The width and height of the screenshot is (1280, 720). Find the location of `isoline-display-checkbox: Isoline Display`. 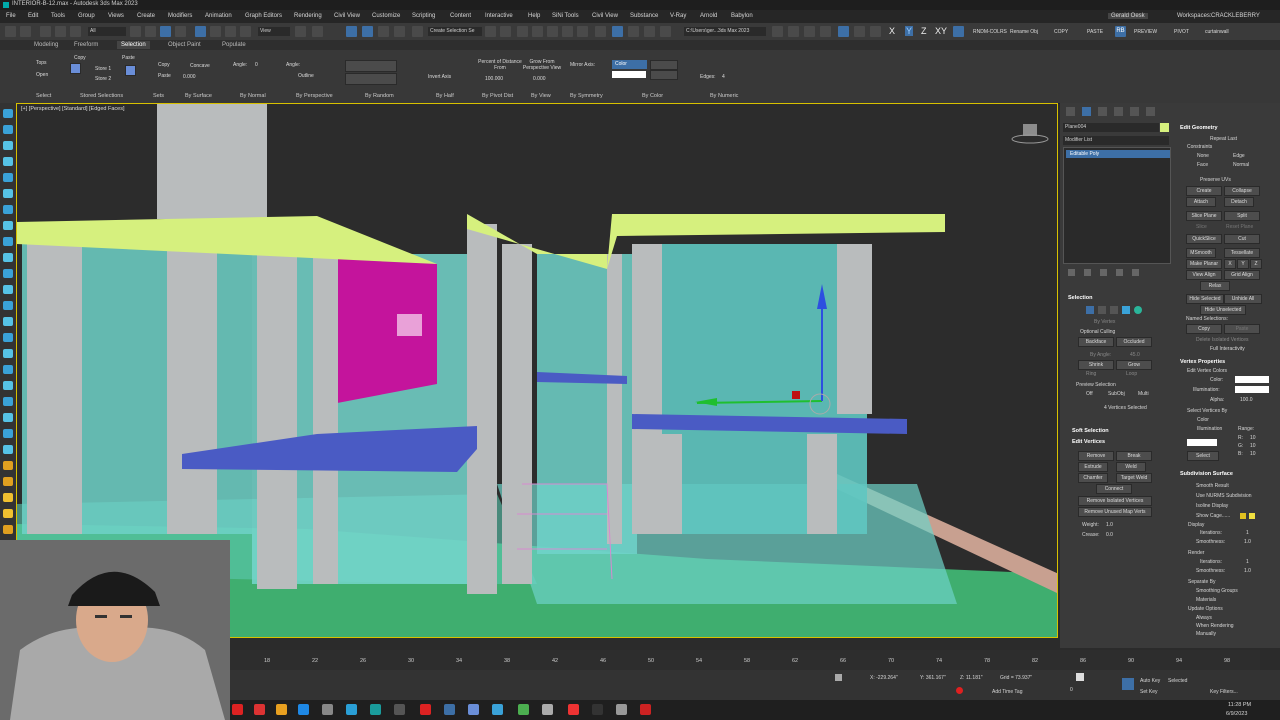

isoline-display-checkbox: Isoline Display is located at coordinates (1212, 506).